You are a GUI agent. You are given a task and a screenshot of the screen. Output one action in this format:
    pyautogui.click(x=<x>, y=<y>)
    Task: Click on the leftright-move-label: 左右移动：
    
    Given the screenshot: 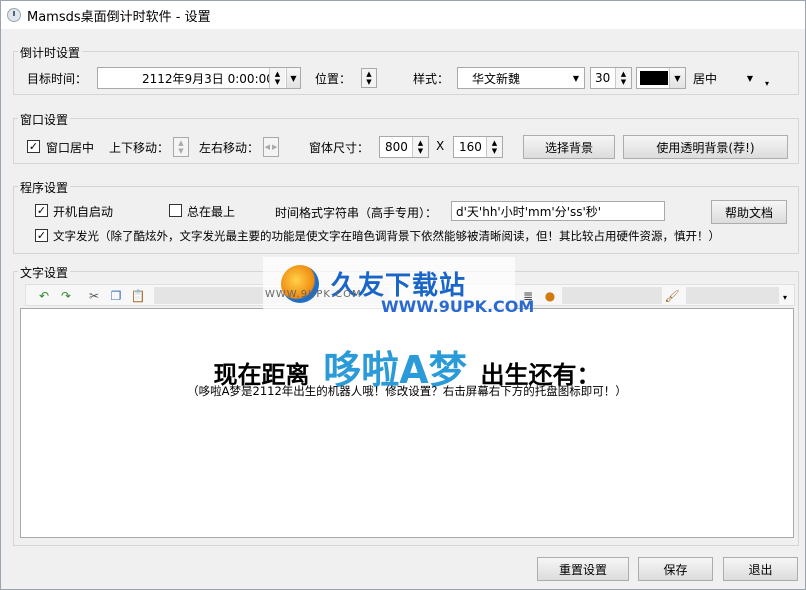 What is the action you would take?
    pyautogui.click(x=229, y=148)
    